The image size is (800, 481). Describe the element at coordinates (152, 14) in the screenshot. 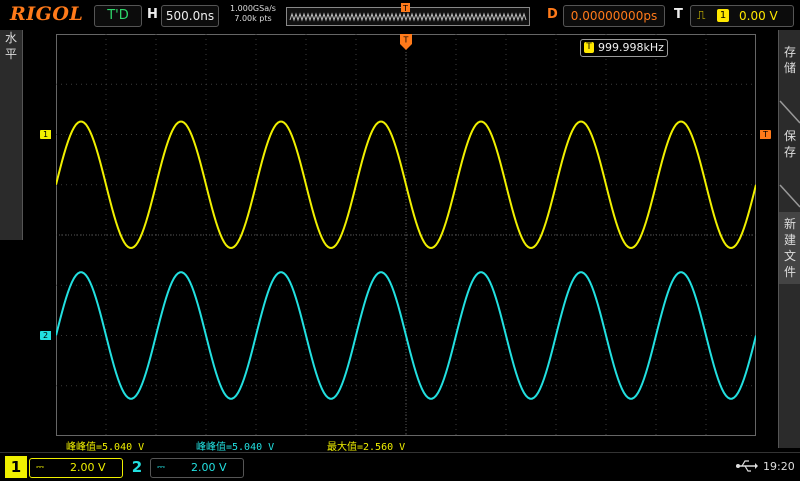

I see `horizontal-label: H` at that location.